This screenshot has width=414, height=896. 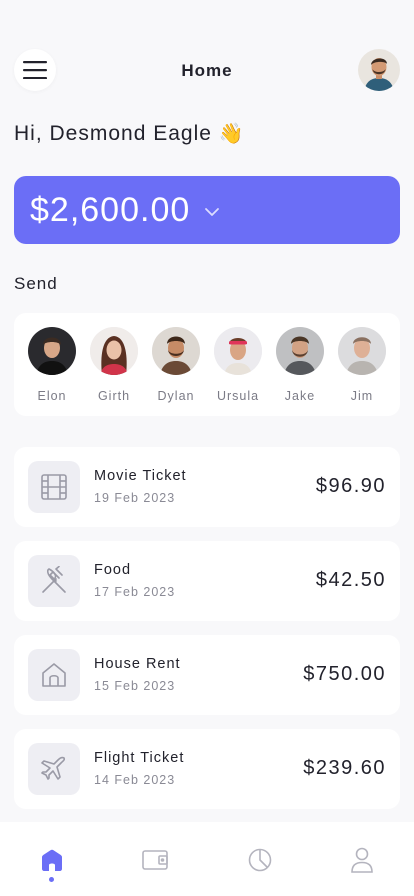 I want to click on transaction-amount: $750.00, so click(x=344, y=674).